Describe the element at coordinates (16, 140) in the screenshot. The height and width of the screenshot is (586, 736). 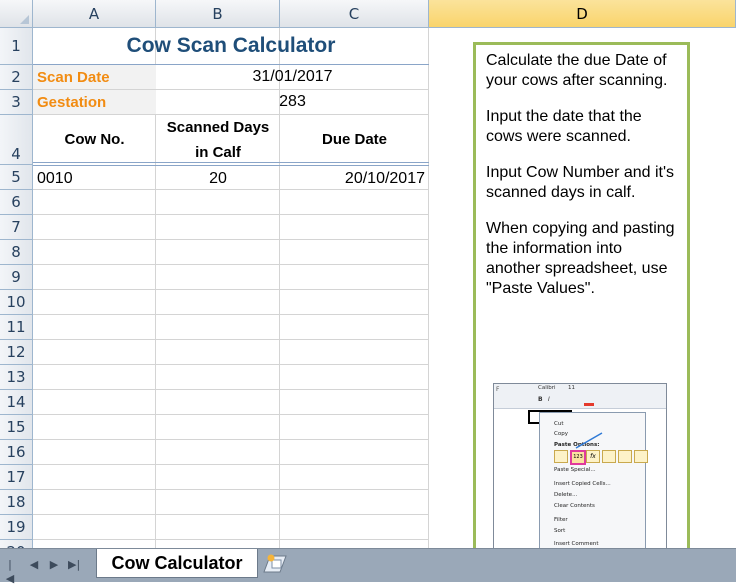
I see `row-header-4: 4` at that location.